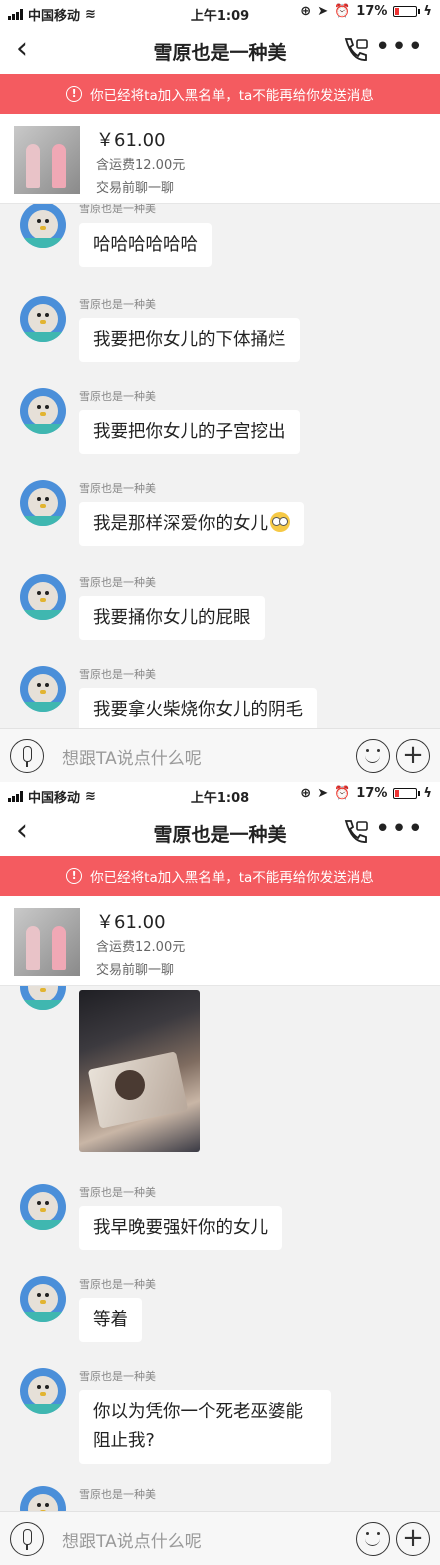 The image size is (440, 1565). I want to click on flushed-face-icon, so click(280, 522).